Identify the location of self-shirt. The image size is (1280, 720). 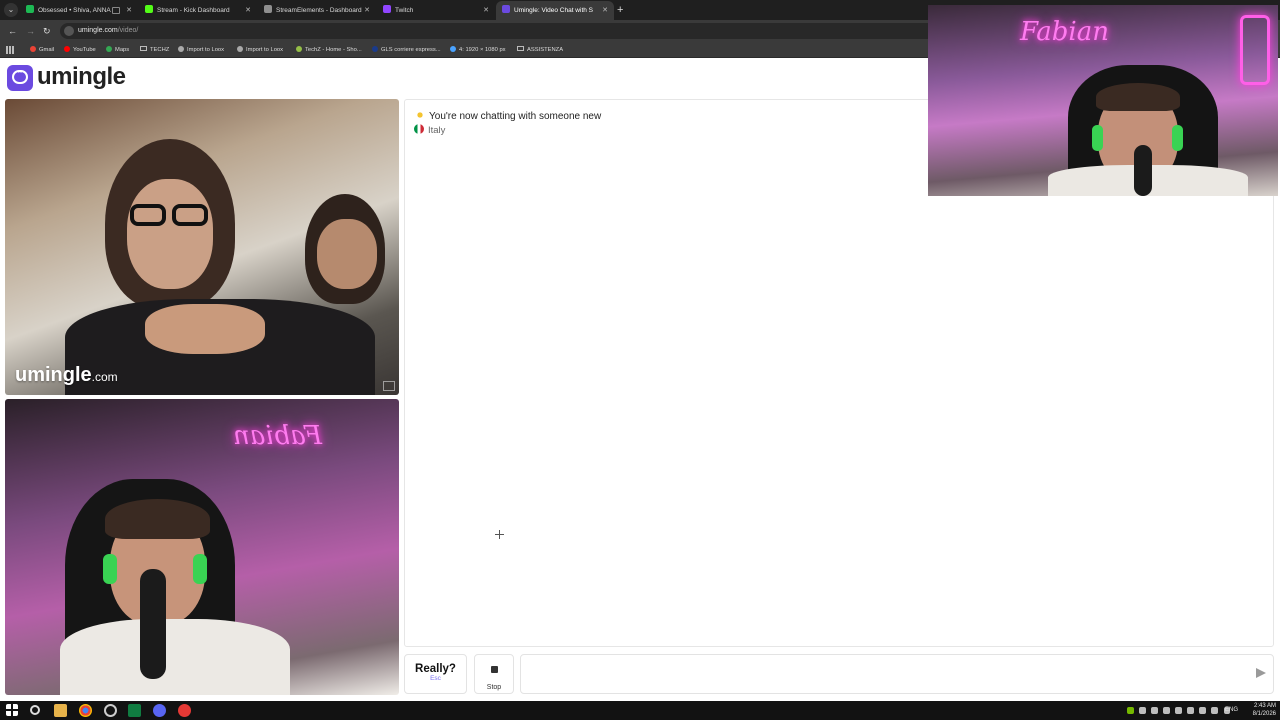
(175, 657).